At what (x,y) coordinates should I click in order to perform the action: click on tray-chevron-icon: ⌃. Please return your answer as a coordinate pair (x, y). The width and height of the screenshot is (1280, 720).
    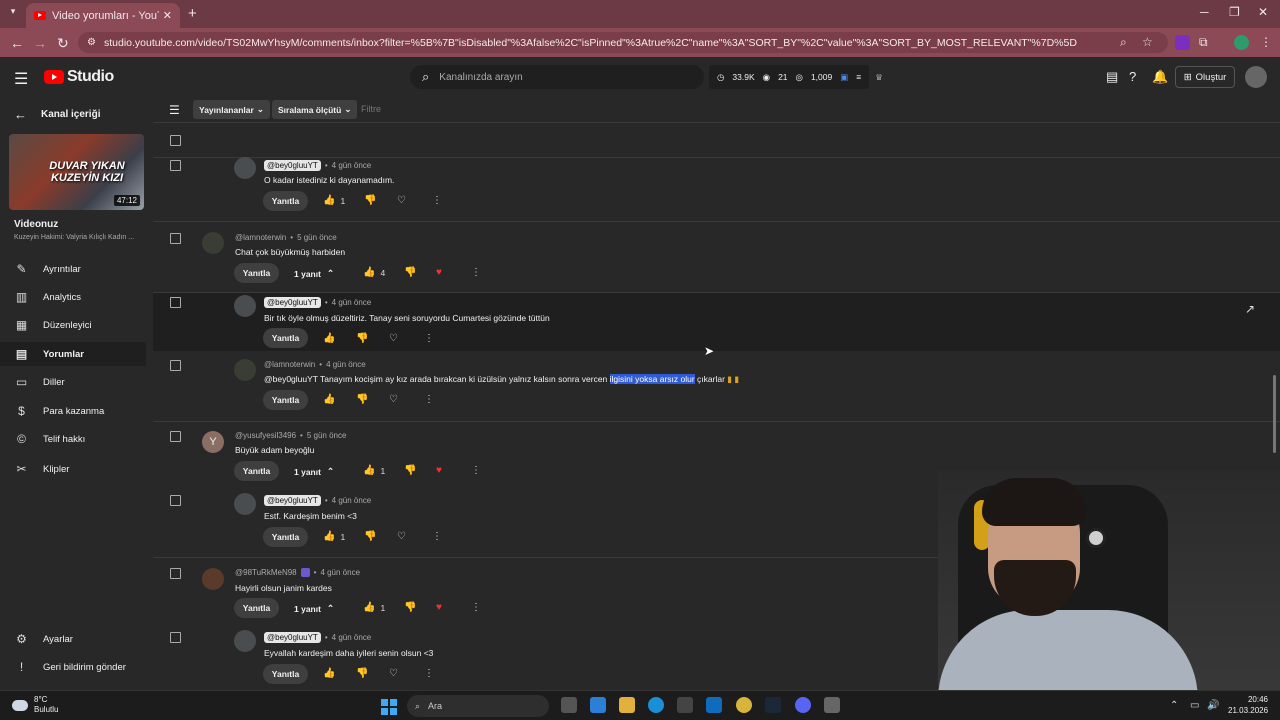
    Looking at the image, I should click on (1174, 705).